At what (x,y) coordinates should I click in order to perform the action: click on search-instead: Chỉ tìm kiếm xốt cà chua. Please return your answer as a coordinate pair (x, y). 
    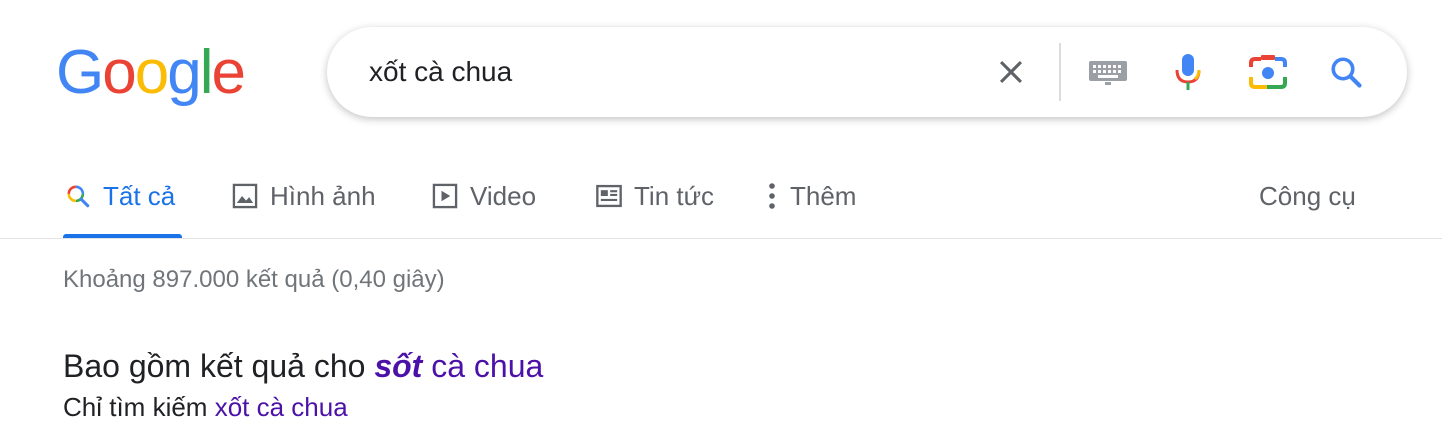
    Looking at the image, I should click on (205, 407).